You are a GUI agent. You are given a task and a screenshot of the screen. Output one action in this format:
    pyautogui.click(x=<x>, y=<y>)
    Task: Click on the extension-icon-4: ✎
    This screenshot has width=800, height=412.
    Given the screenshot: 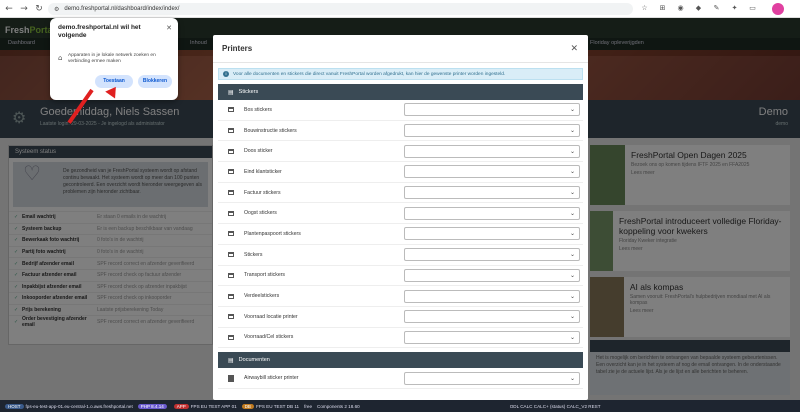 What is the action you would take?
    pyautogui.click(x=716, y=8)
    